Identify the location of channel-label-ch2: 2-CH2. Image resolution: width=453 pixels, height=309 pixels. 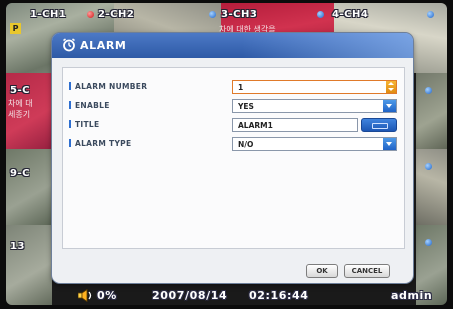
(116, 14).